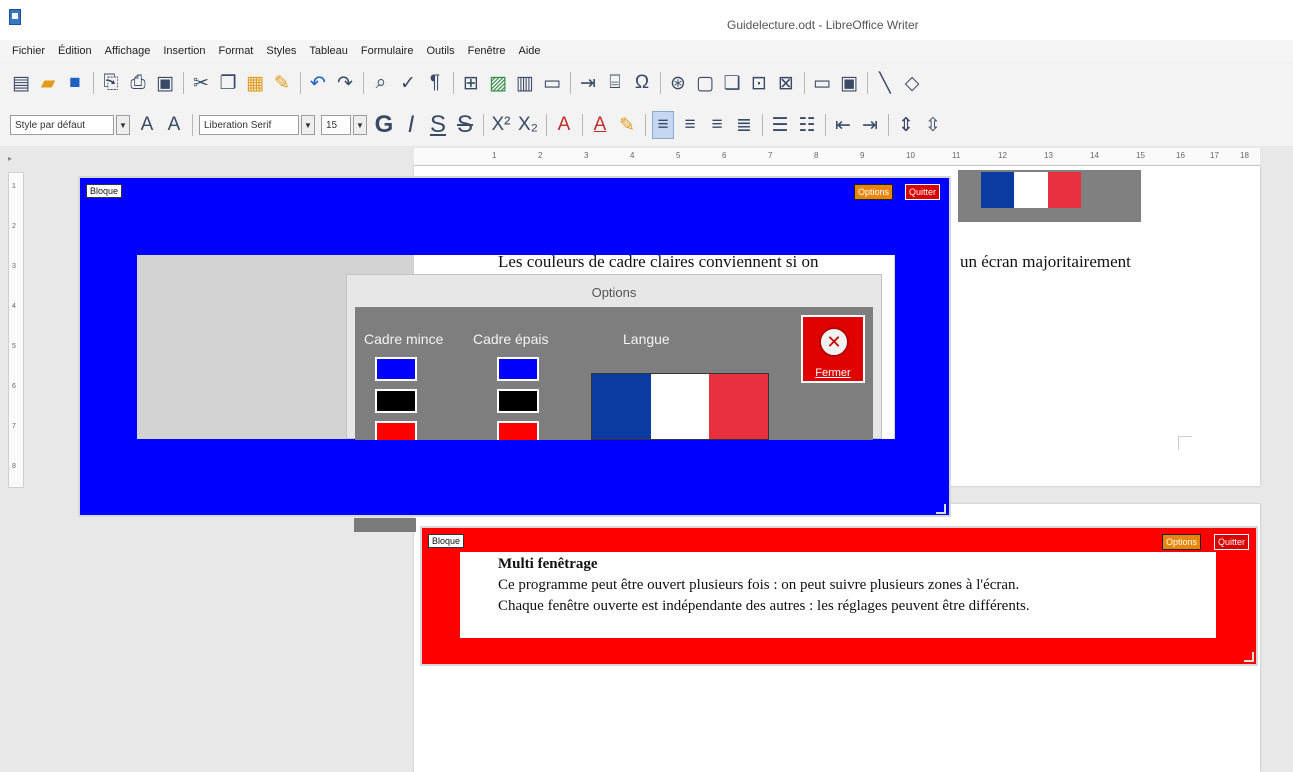  What do you see at coordinates (786, 83) in the screenshot?
I see `cross-reference-icon: ⊠` at bounding box center [786, 83].